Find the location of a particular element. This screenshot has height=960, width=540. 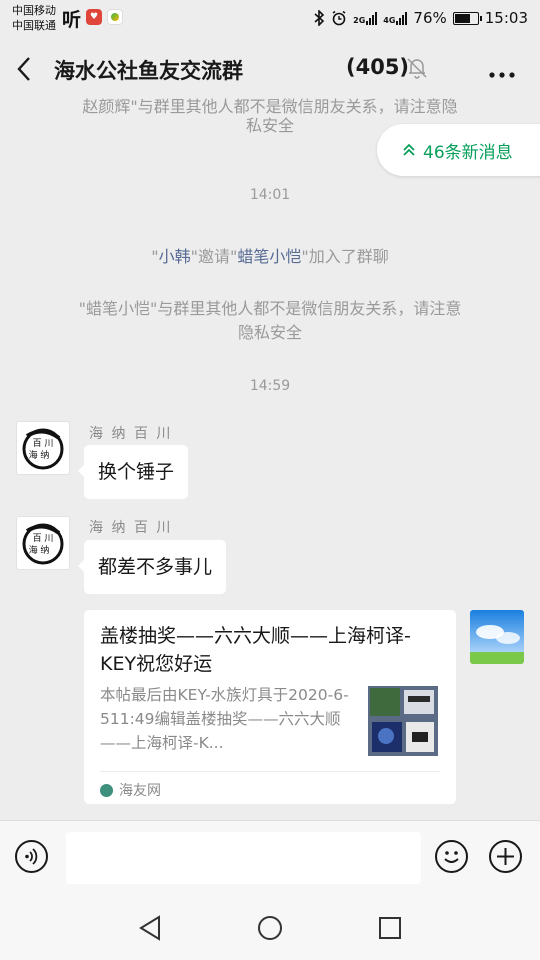

voice-icon is located at coordinates (31, 856).